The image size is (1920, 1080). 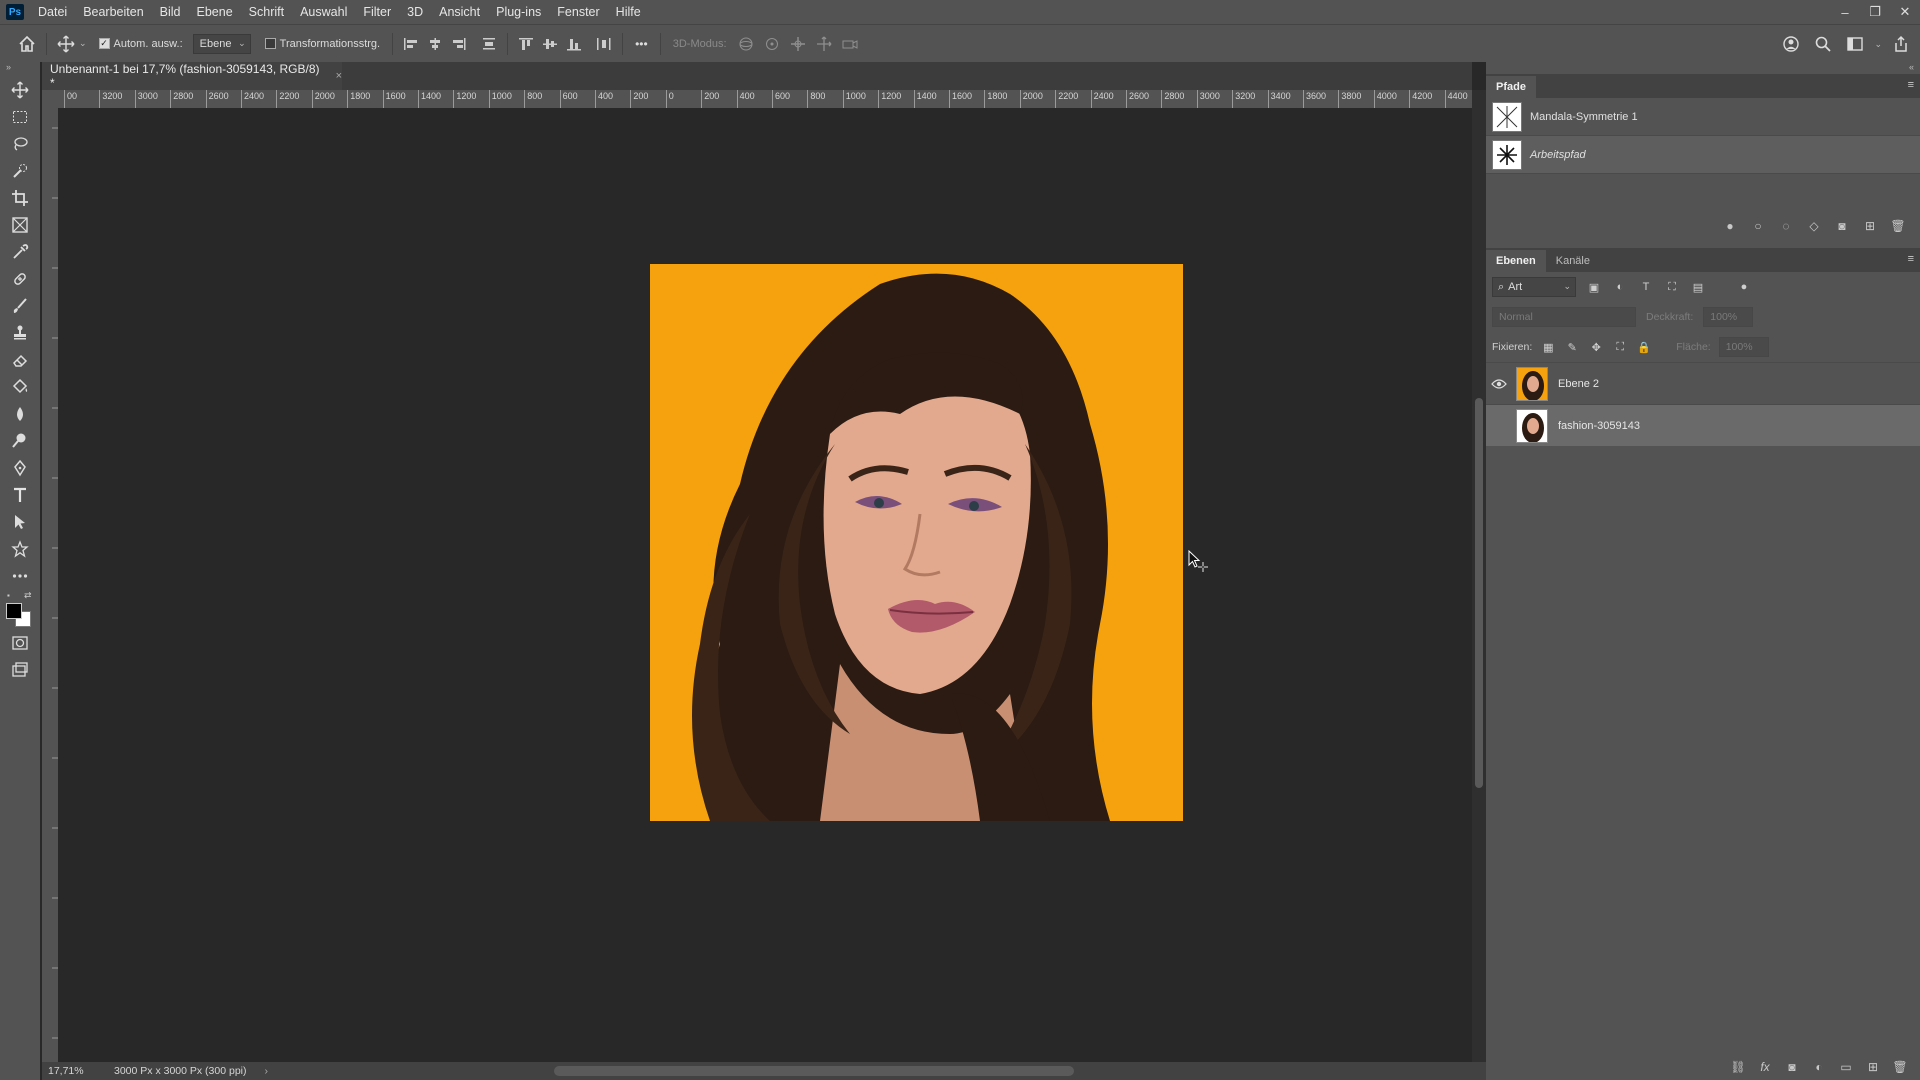 What do you see at coordinates (1765, 1067) in the screenshot?
I see `layer-style-icon: fx` at bounding box center [1765, 1067].